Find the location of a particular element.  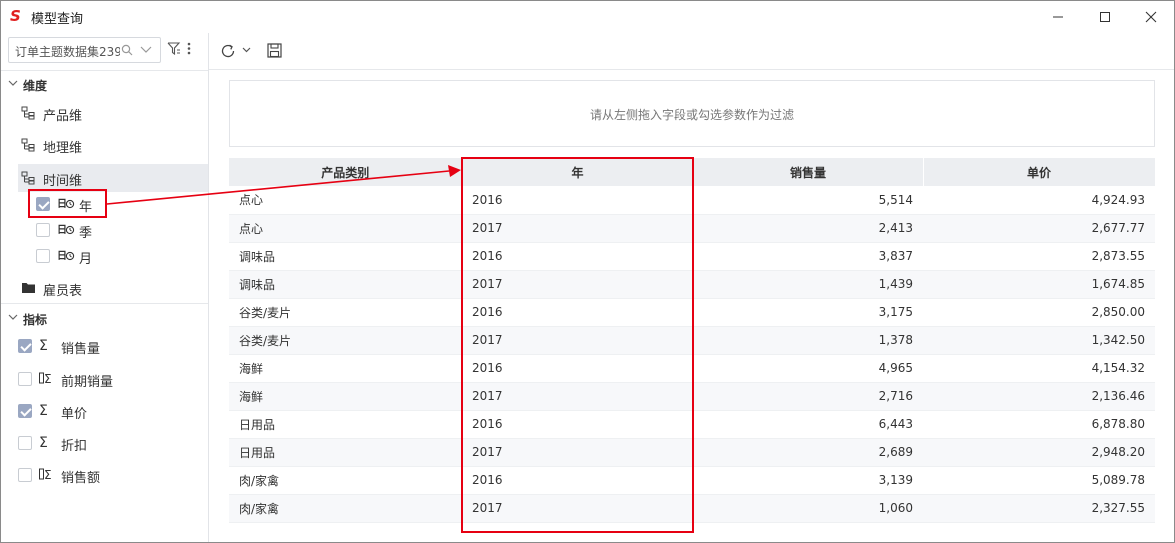

table-cell: 3,175 is located at coordinates (808, 312).